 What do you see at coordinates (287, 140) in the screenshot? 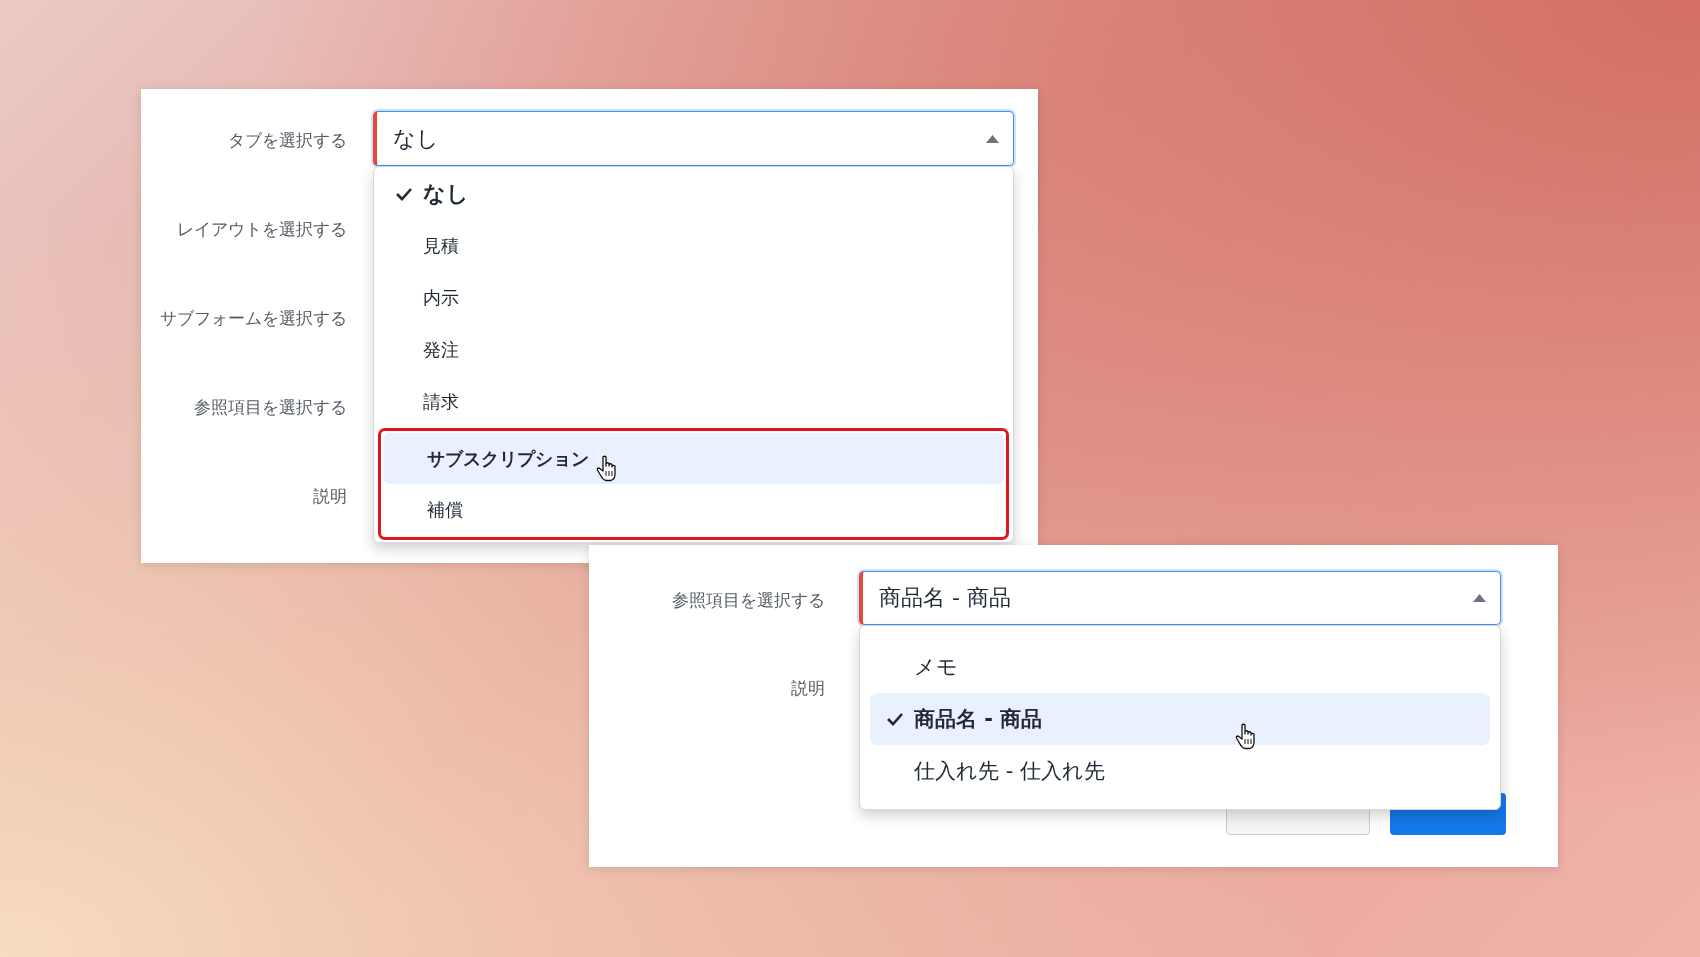
I see `field-label: タブを選択する` at bounding box center [287, 140].